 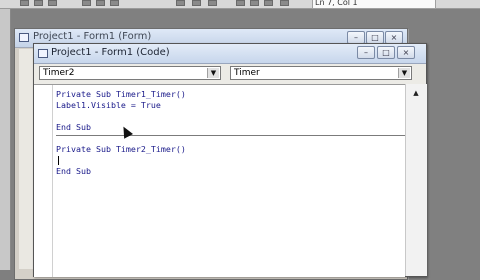 I want to click on code-window-titlebar: Project1 - Form1 (Code) – □ ×, so click(x=230, y=54).